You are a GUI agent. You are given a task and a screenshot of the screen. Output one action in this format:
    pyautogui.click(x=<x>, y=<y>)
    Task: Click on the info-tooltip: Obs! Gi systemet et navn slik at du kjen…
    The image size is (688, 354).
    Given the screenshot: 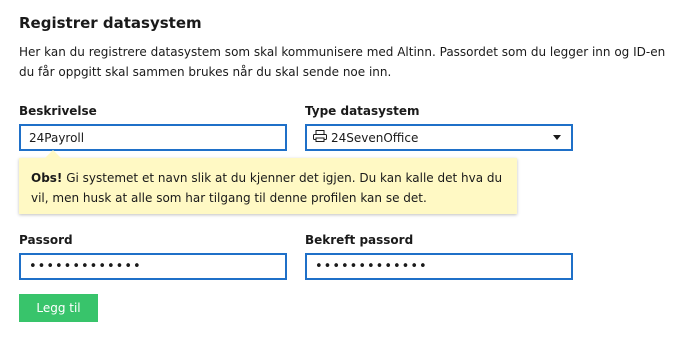 What is the action you would take?
    pyautogui.click(x=268, y=182)
    